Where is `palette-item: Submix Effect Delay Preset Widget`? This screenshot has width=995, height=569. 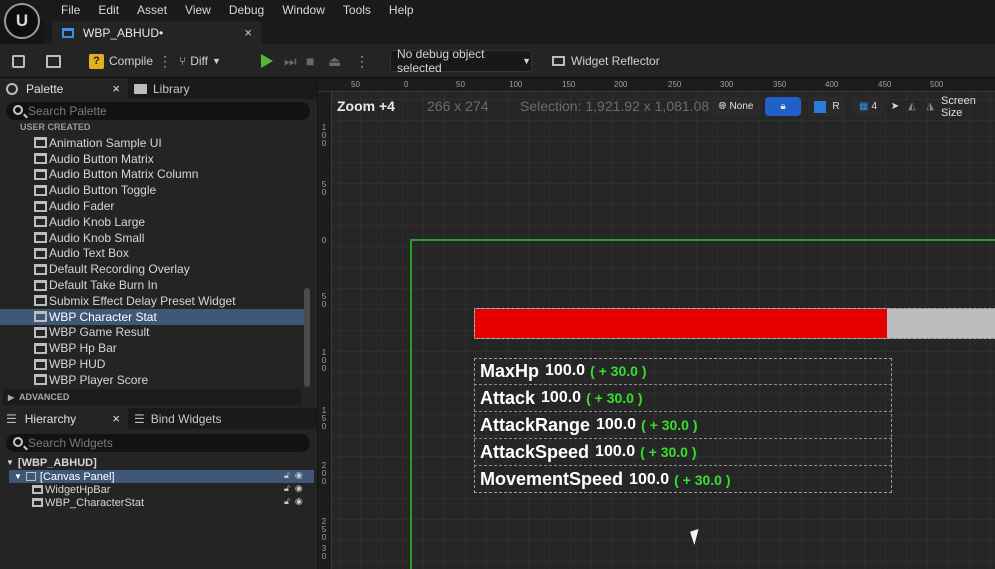
palette-item: Submix Effect Delay Preset Widget is located at coordinates (152, 301).